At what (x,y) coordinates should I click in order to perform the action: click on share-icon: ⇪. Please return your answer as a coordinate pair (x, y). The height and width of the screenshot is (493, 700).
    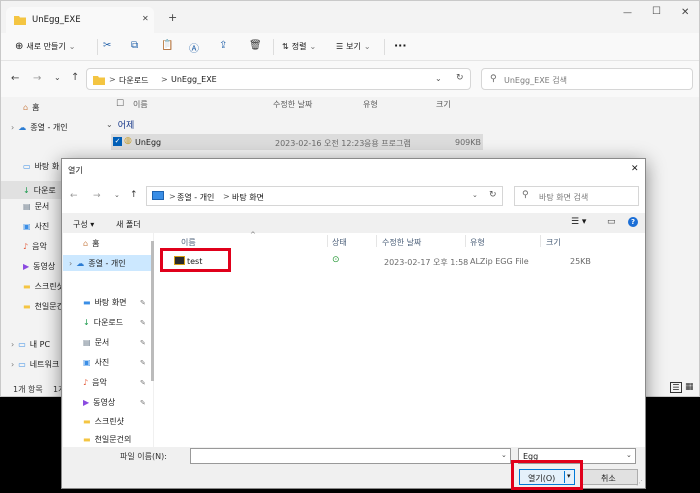
    Looking at the image, I should click on (223, 45).